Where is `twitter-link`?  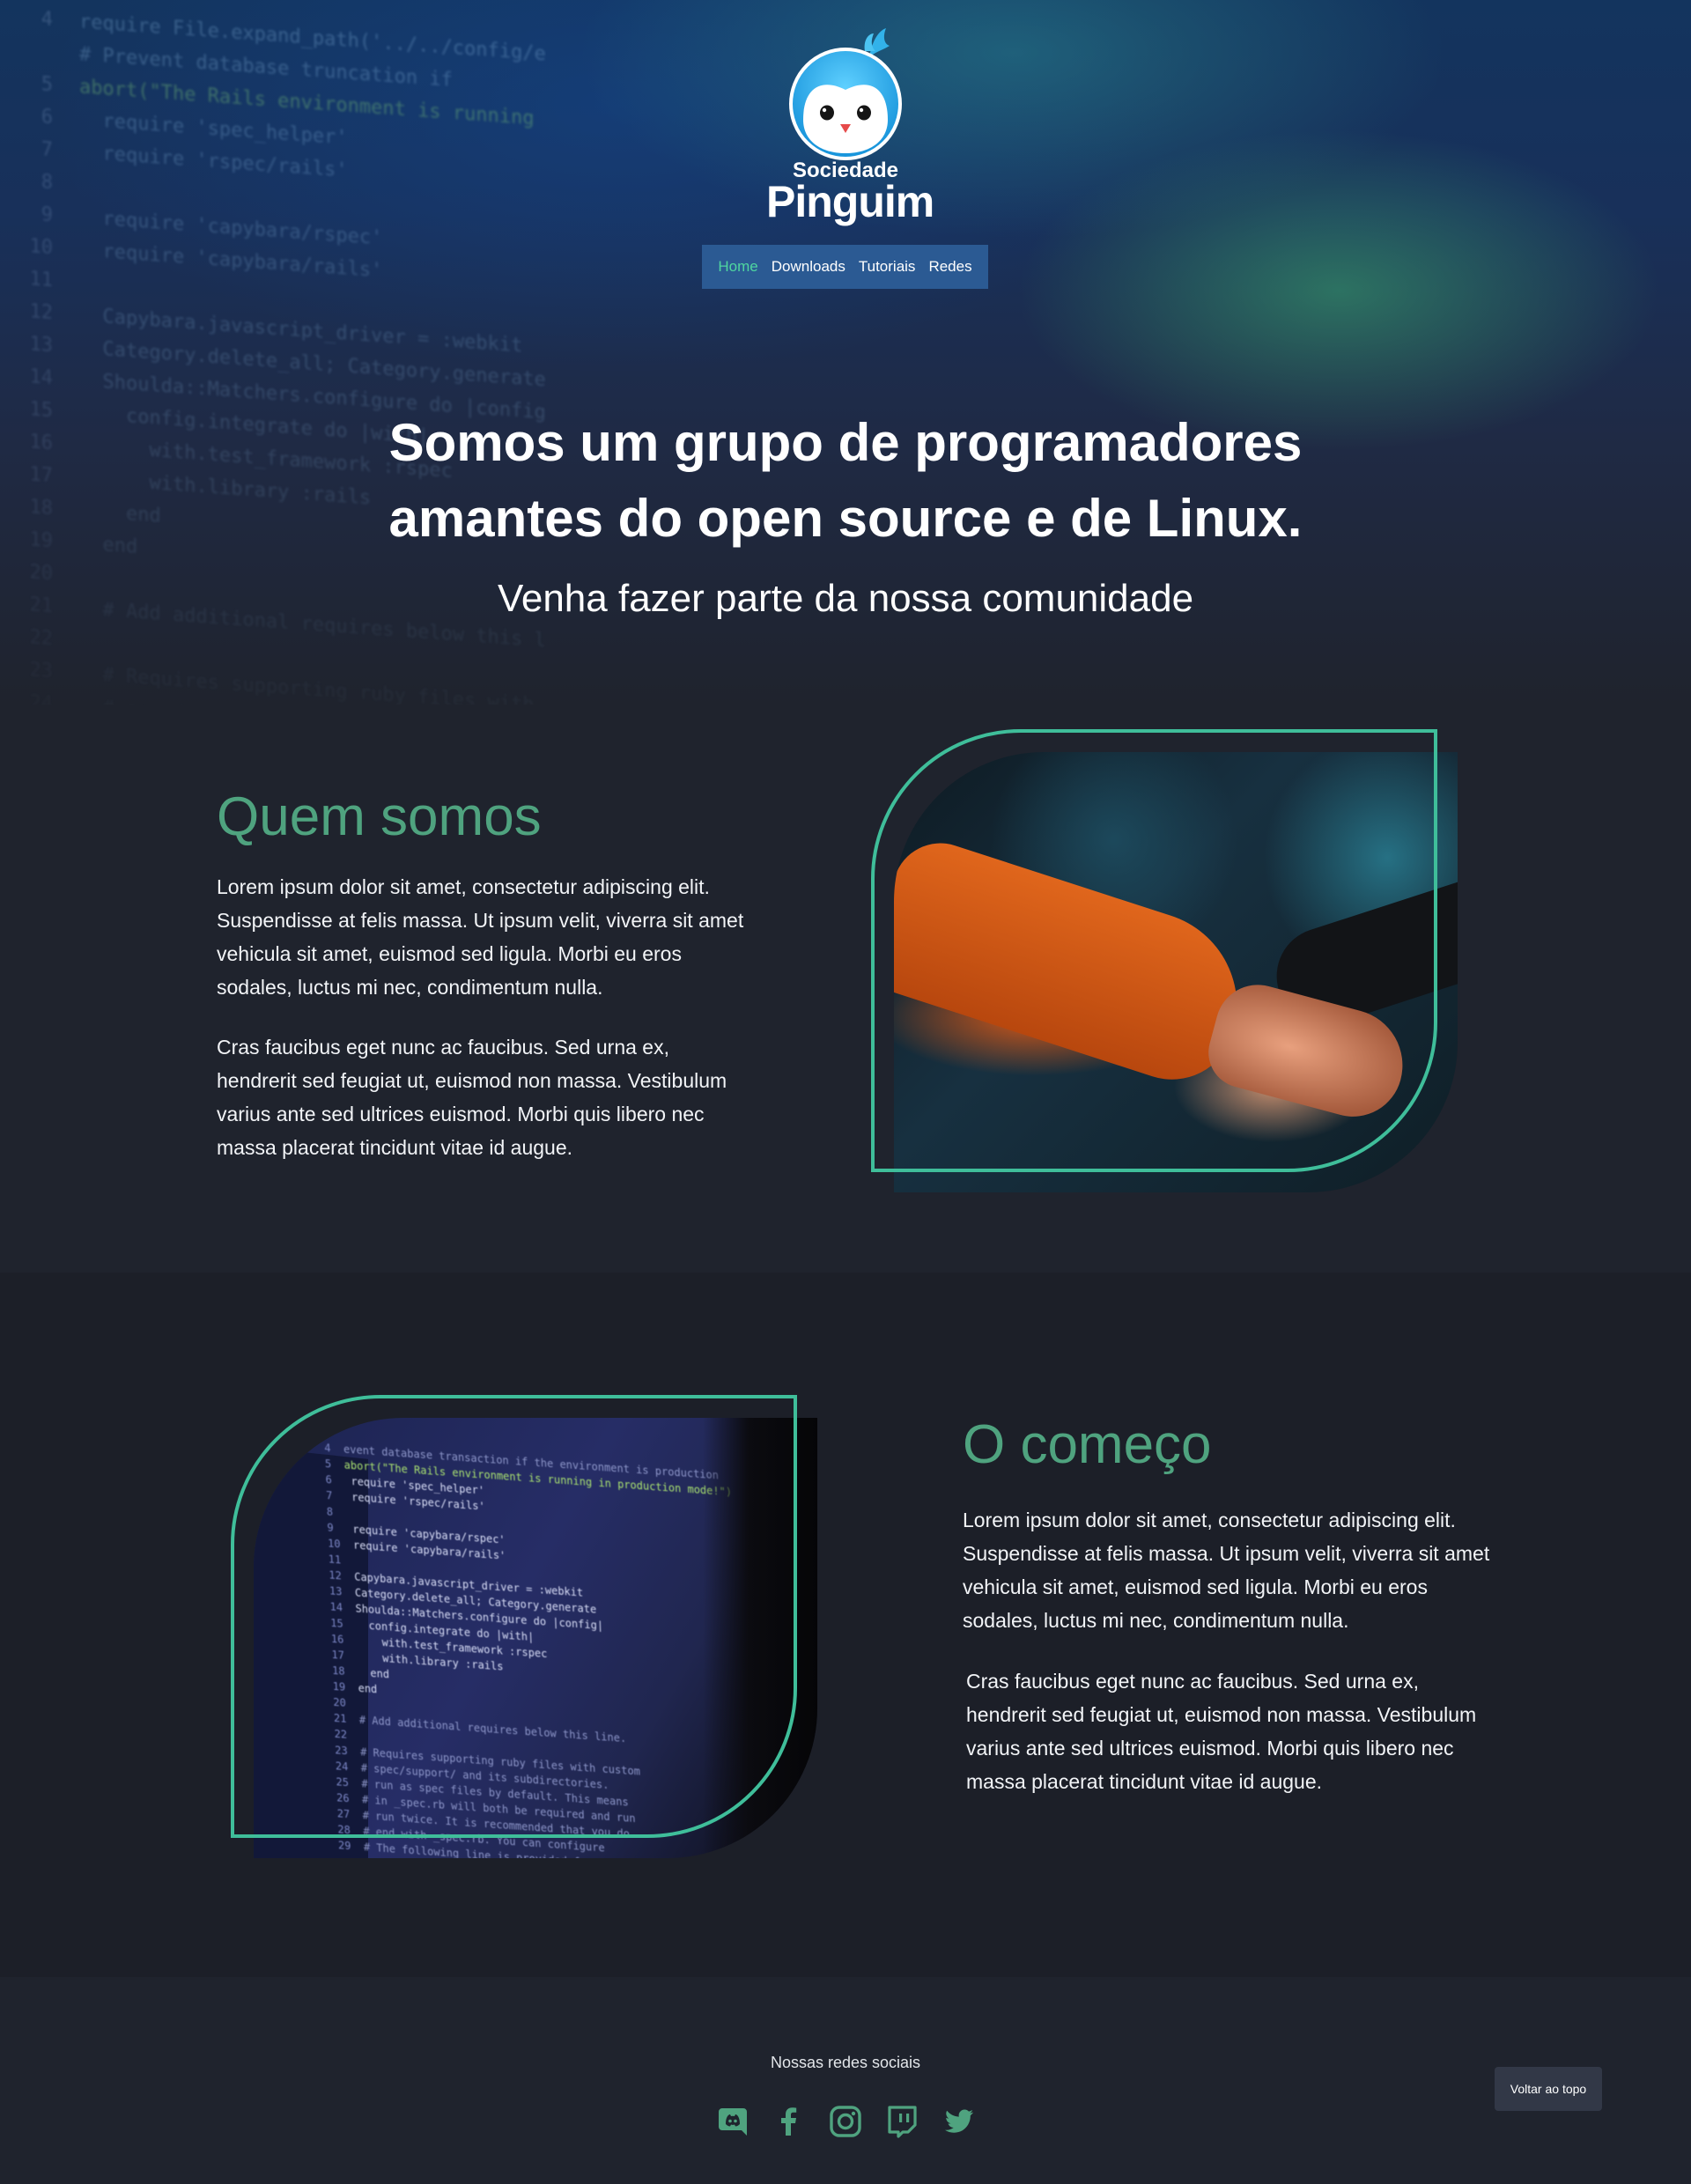
twitter-link is located at coordinates (958, 2121).